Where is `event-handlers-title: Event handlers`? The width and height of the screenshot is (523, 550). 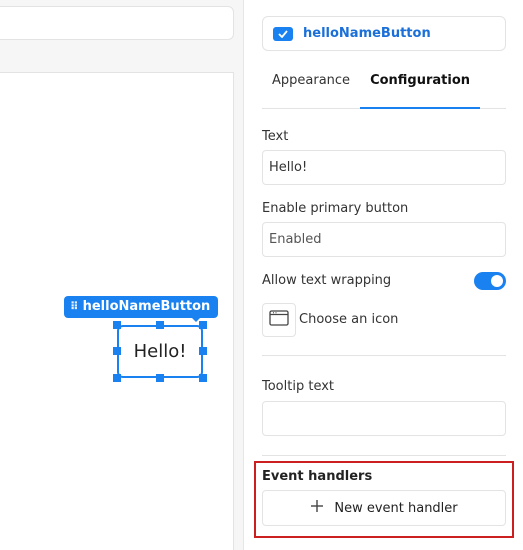 event-handlers-title: Event handlers is located at coordinates (317, 476).